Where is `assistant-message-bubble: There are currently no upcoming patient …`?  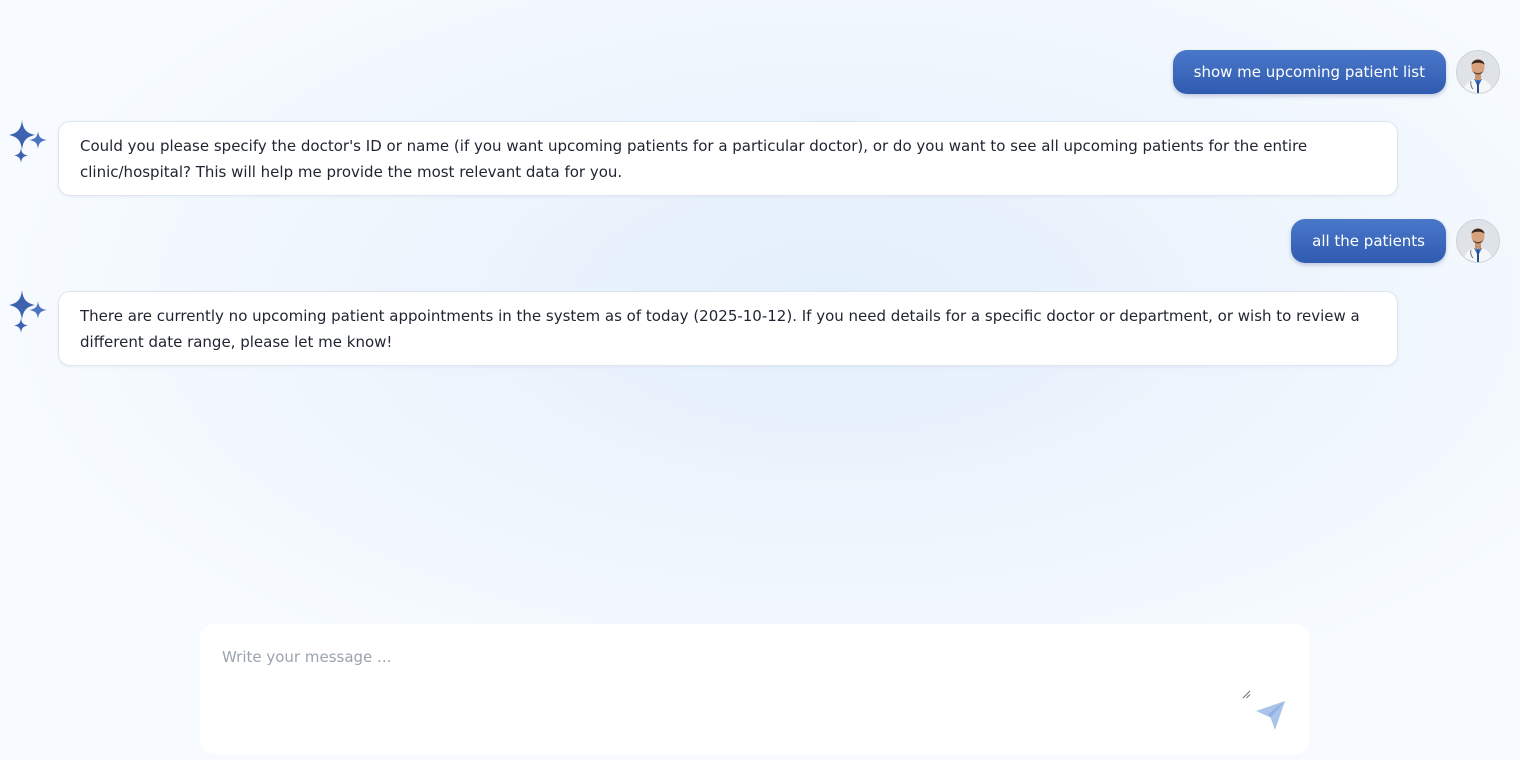
assistant-message-bubble: There are currently no upcoming patient … is located at coordinates (728, 328).